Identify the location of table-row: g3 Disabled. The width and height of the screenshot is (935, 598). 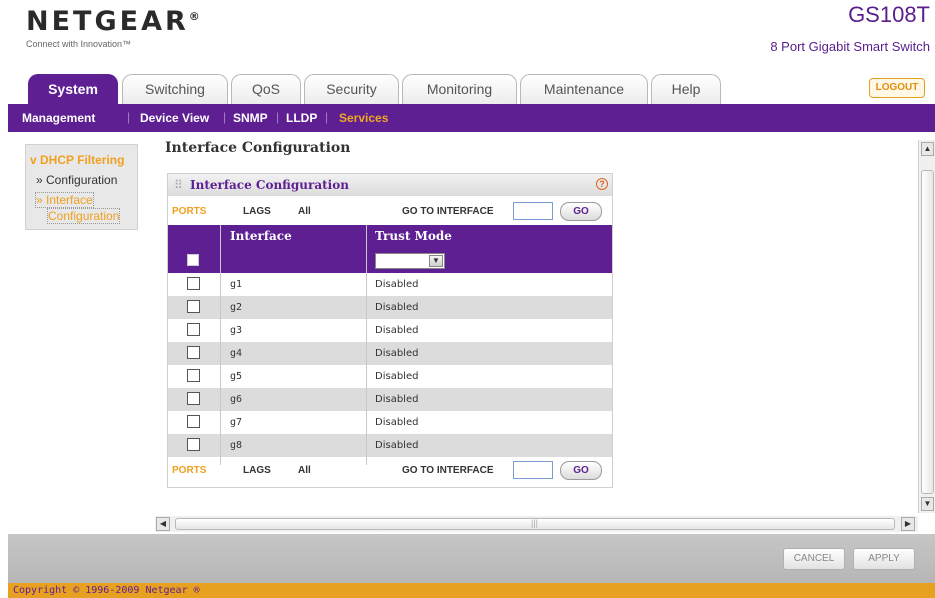
(390, 330).